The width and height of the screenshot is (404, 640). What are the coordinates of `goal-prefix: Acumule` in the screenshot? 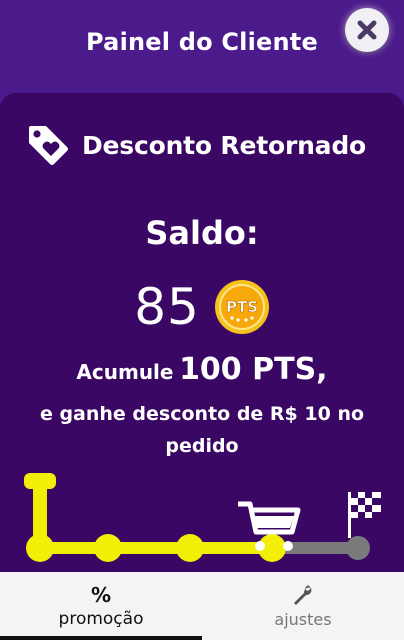 It's located at (125, 372).